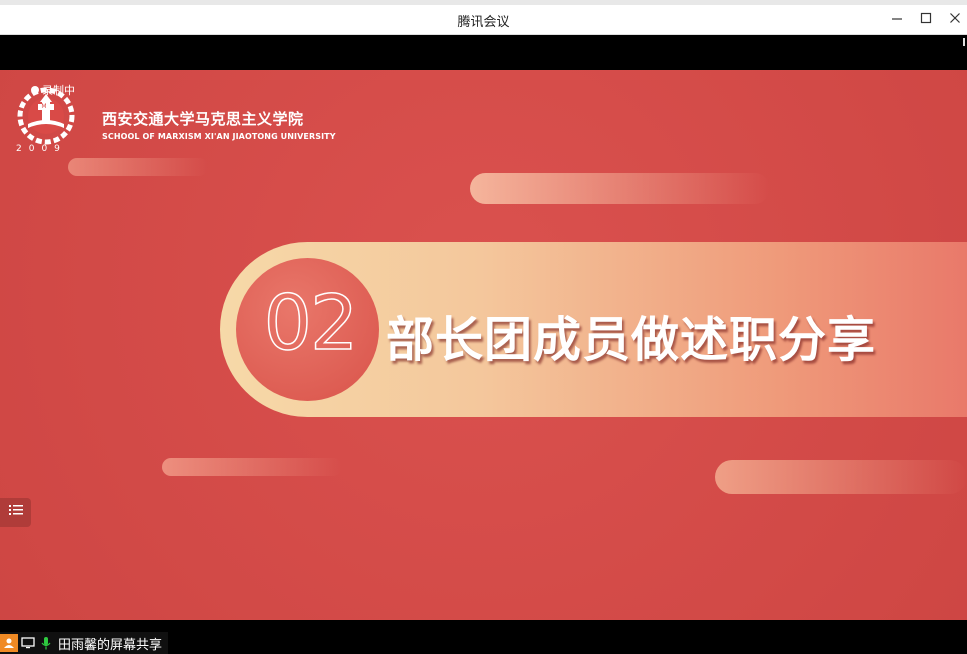 The width and height of the screenshot is (967, 654). Describe the element at coordinates (483, 52) in the screenshot. I see `video-top-bar` at that location.